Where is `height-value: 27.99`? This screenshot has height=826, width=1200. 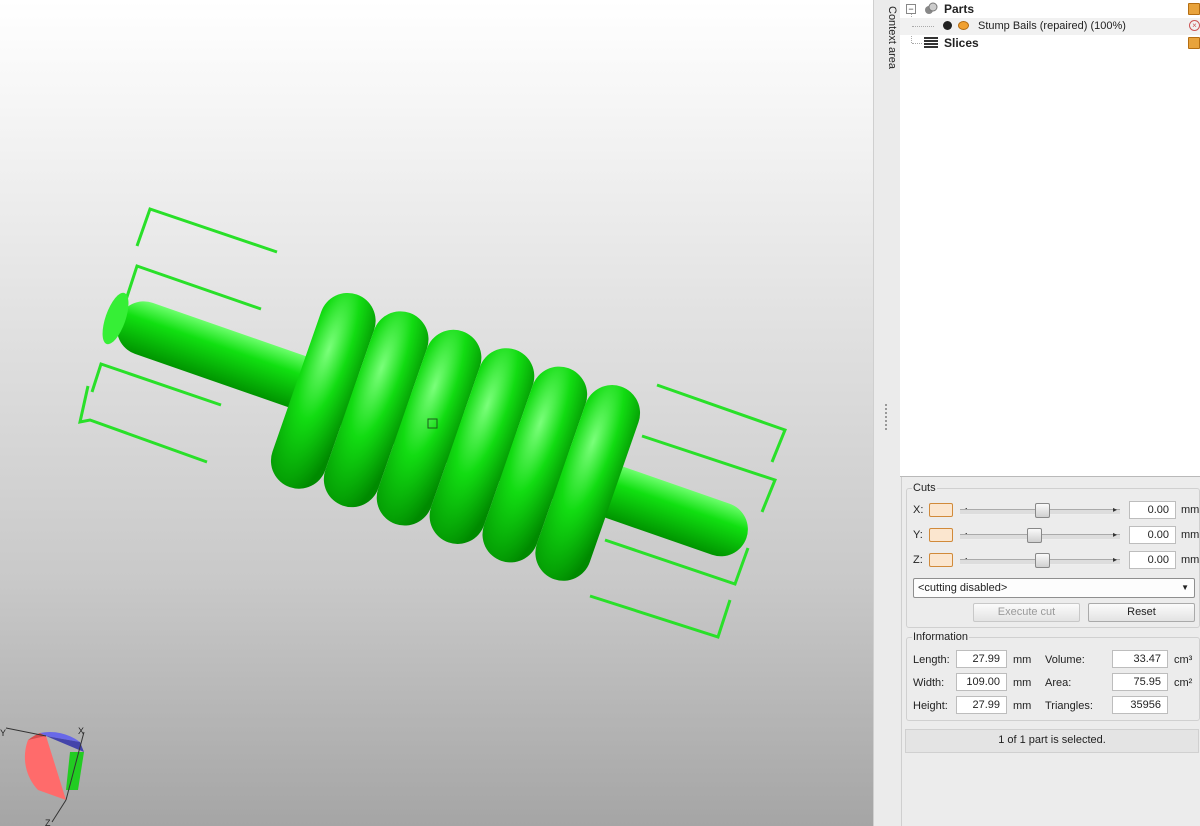
height-value: 27.99 is located at coordinates (981, 705).